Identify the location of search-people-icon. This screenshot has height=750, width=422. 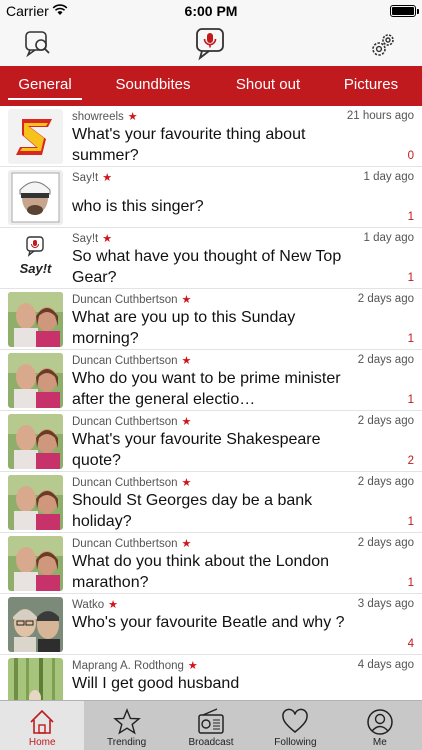
(37, 44).